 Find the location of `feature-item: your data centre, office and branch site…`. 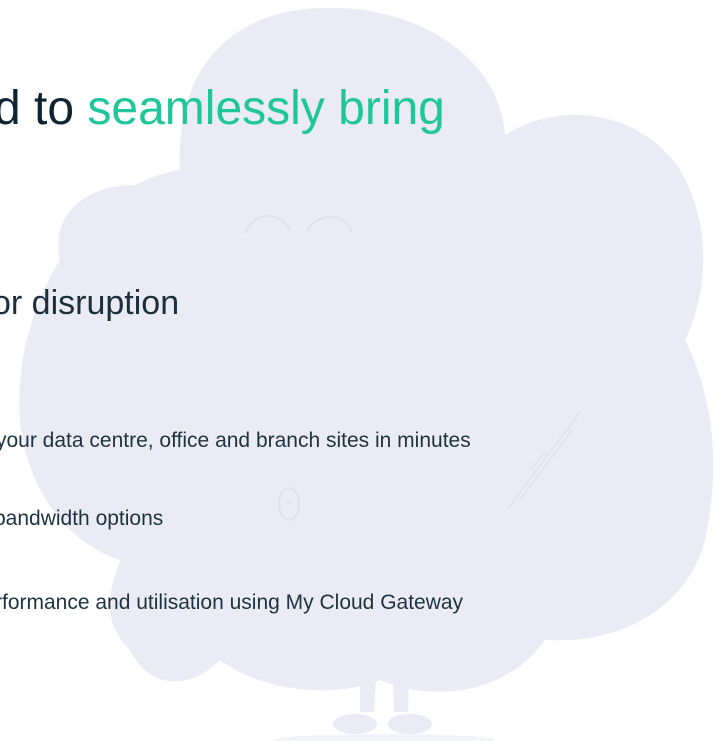

feature-item: your data centre, office and branch site… is located at coordinates (235, 440).